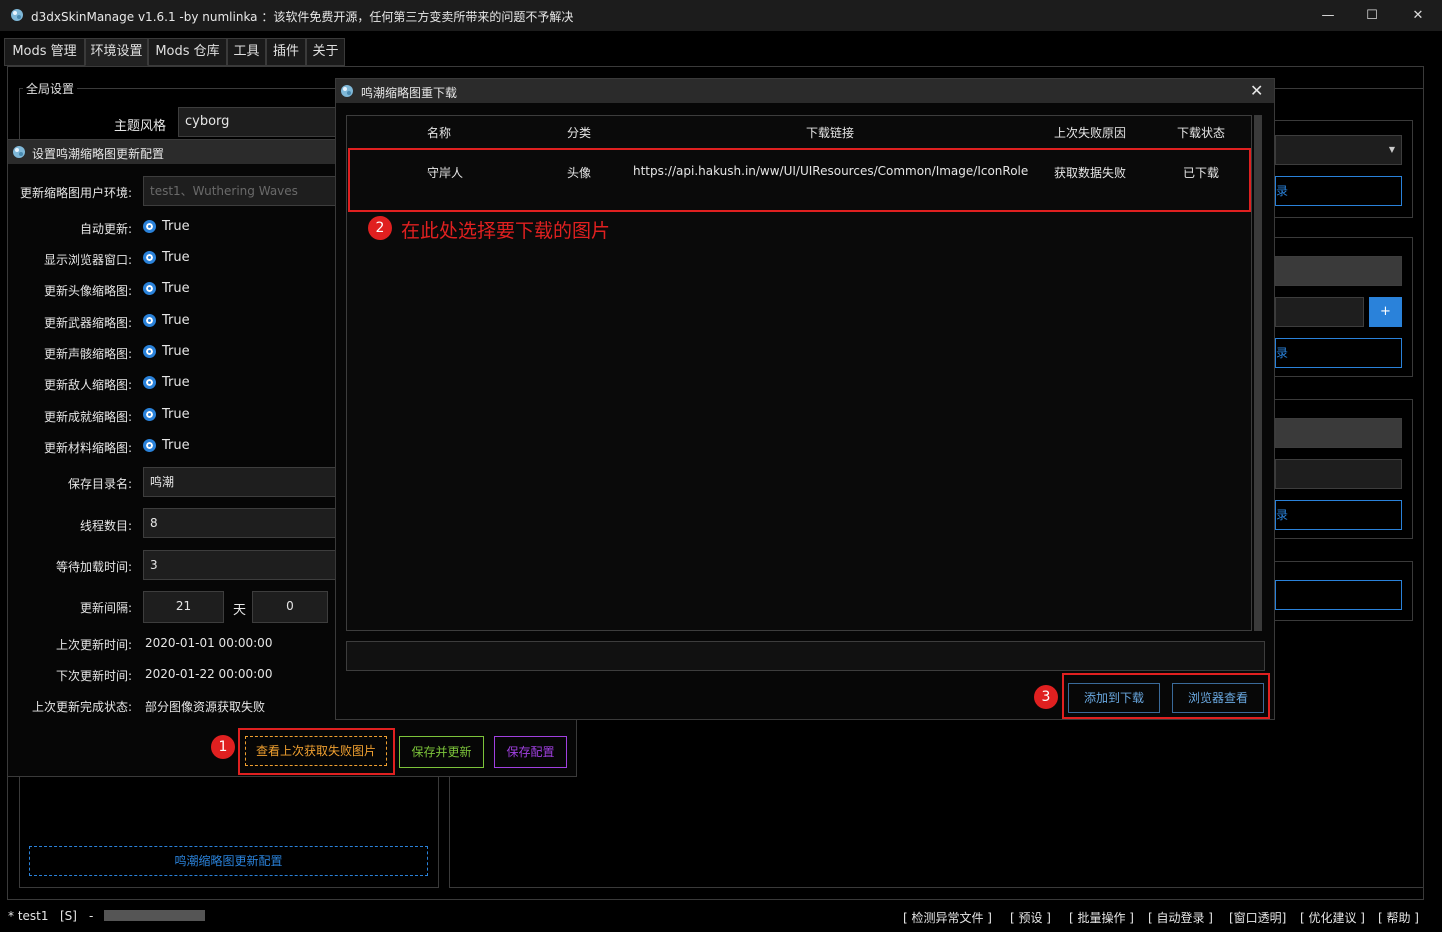  I want to click on table-scrollbar, so click(1258, 373).